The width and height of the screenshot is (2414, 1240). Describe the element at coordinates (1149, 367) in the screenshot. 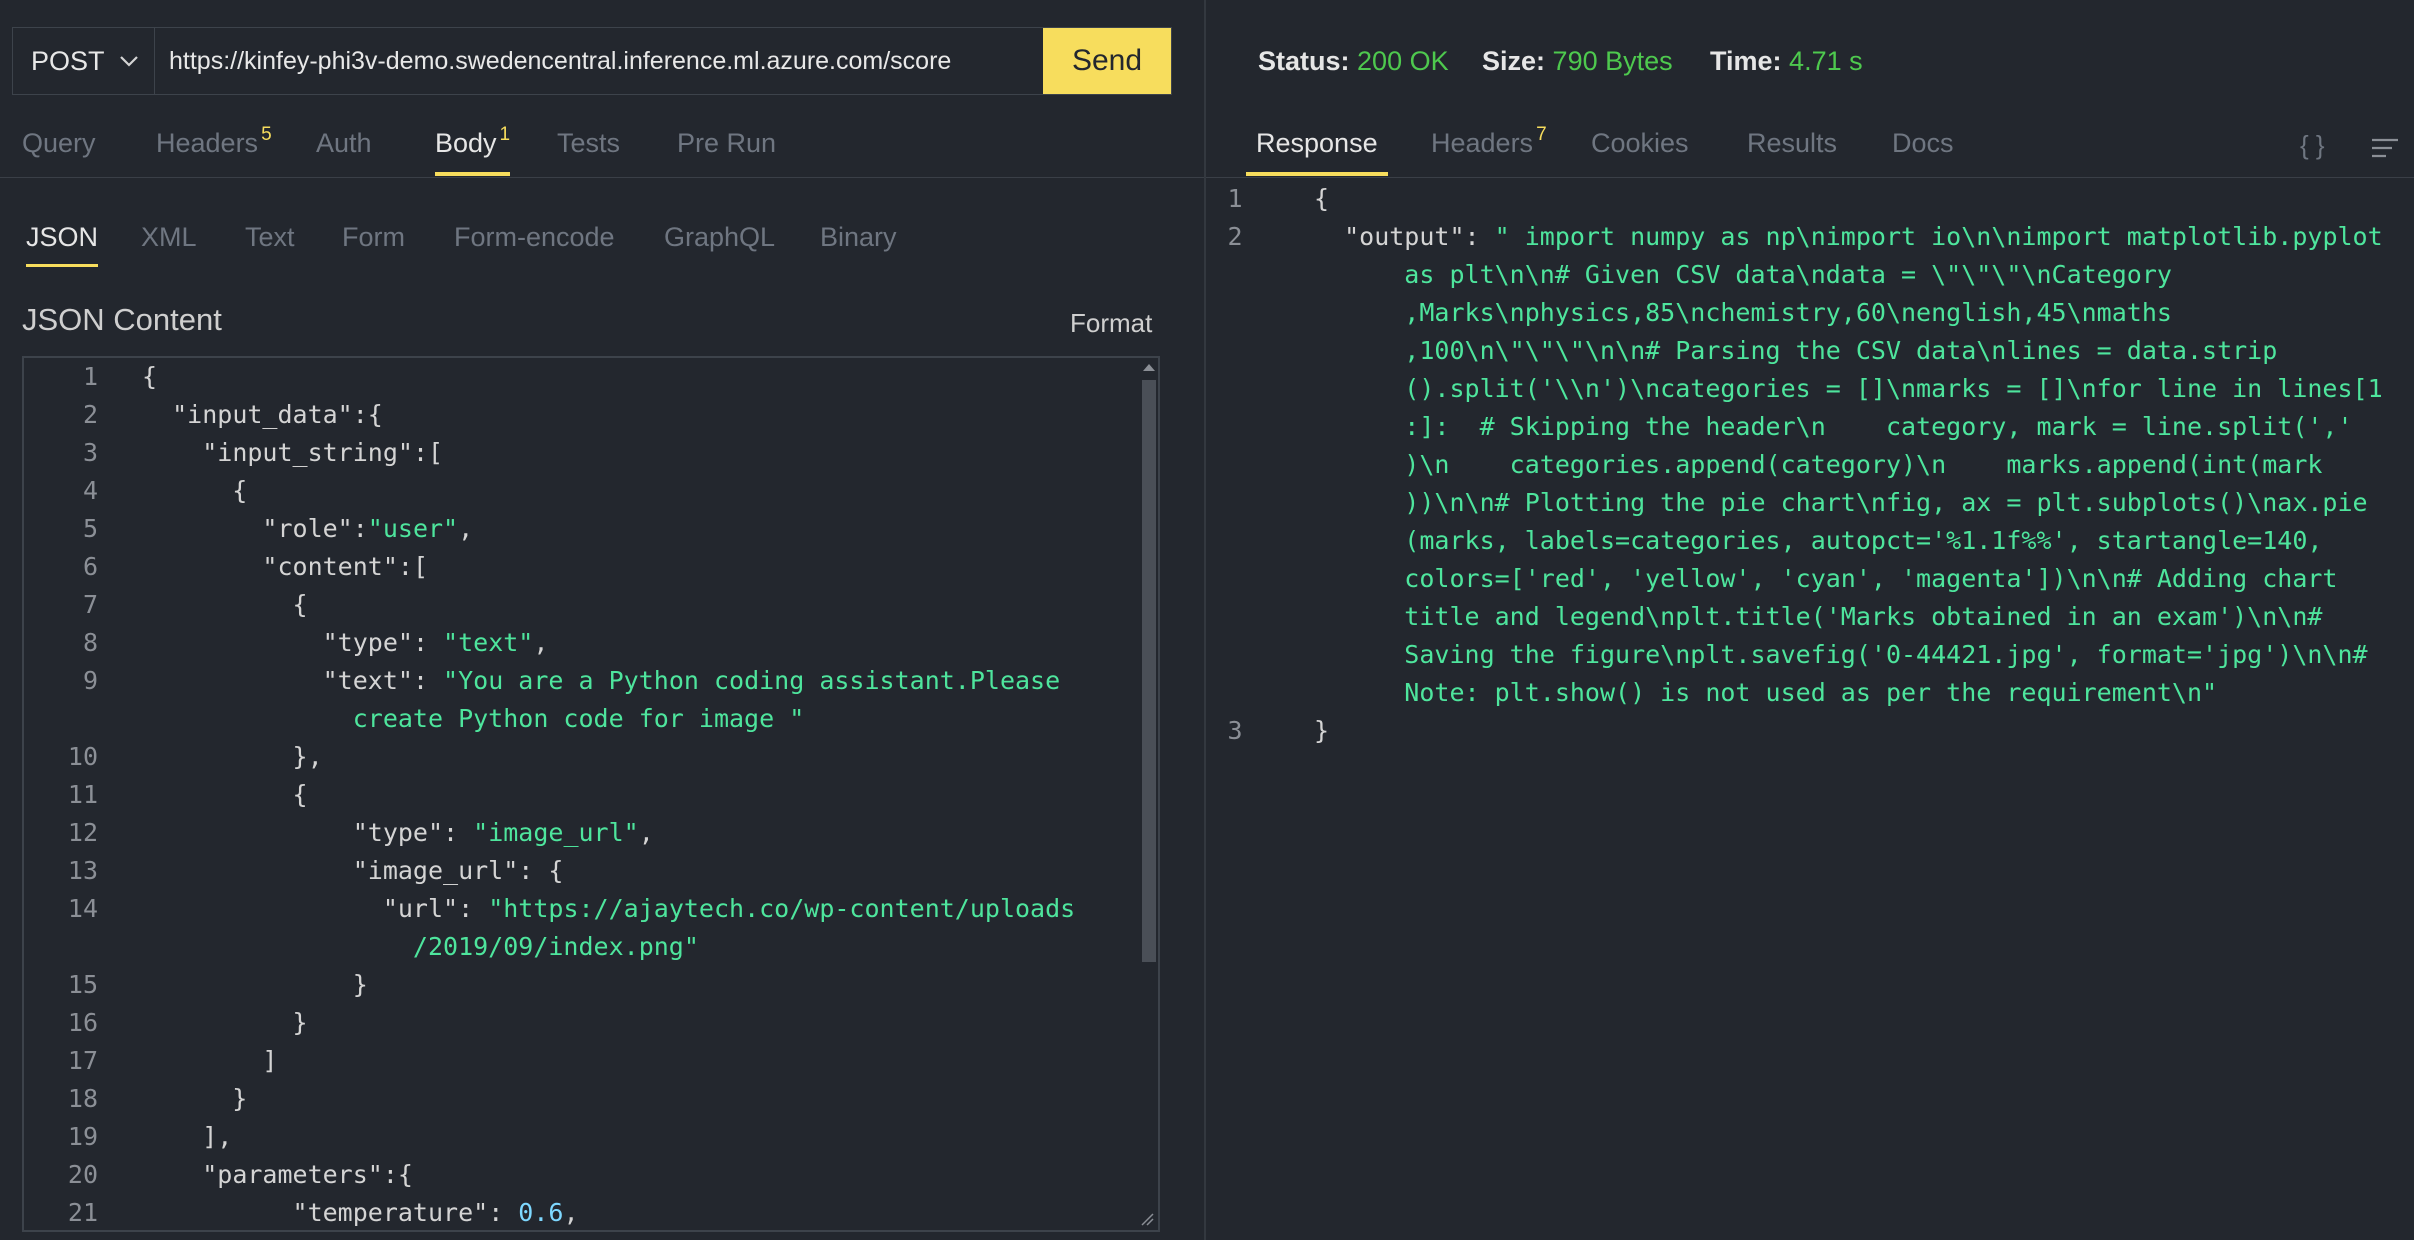

I see `scroll-up-arrow-icon` at that location.